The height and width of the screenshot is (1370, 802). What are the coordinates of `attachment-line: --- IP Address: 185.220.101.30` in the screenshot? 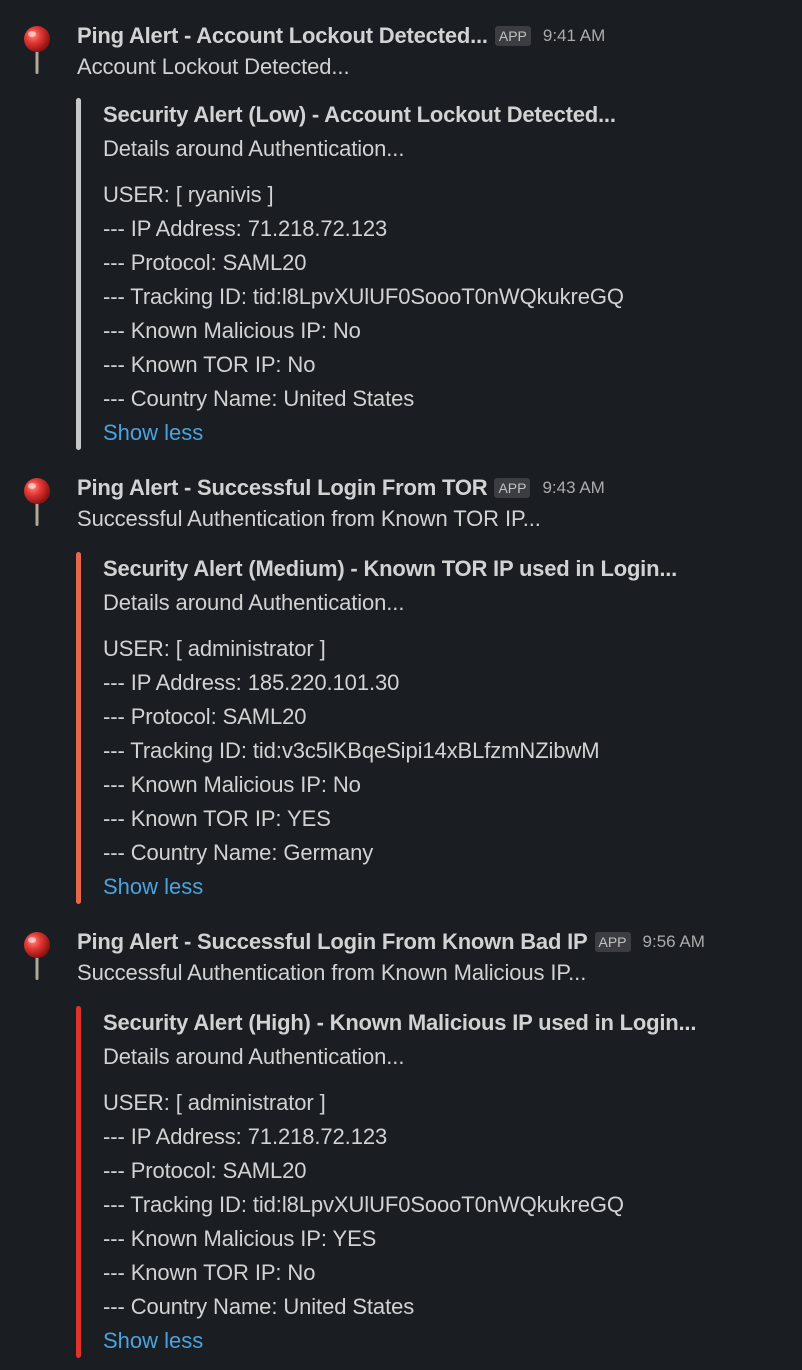 It's located at (251, 682).